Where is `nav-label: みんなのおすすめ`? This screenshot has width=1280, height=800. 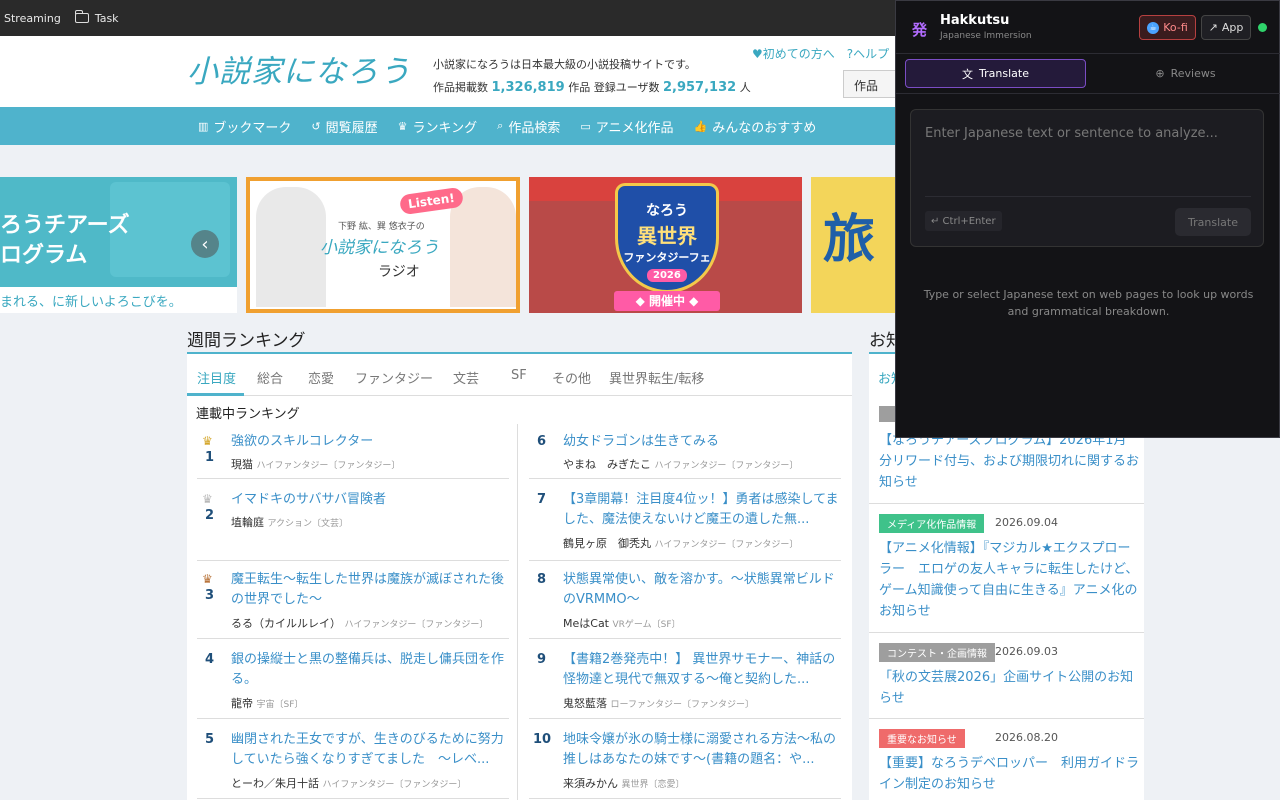
nav-label: みんなのおすすめ is located at coordinates (764, 128).